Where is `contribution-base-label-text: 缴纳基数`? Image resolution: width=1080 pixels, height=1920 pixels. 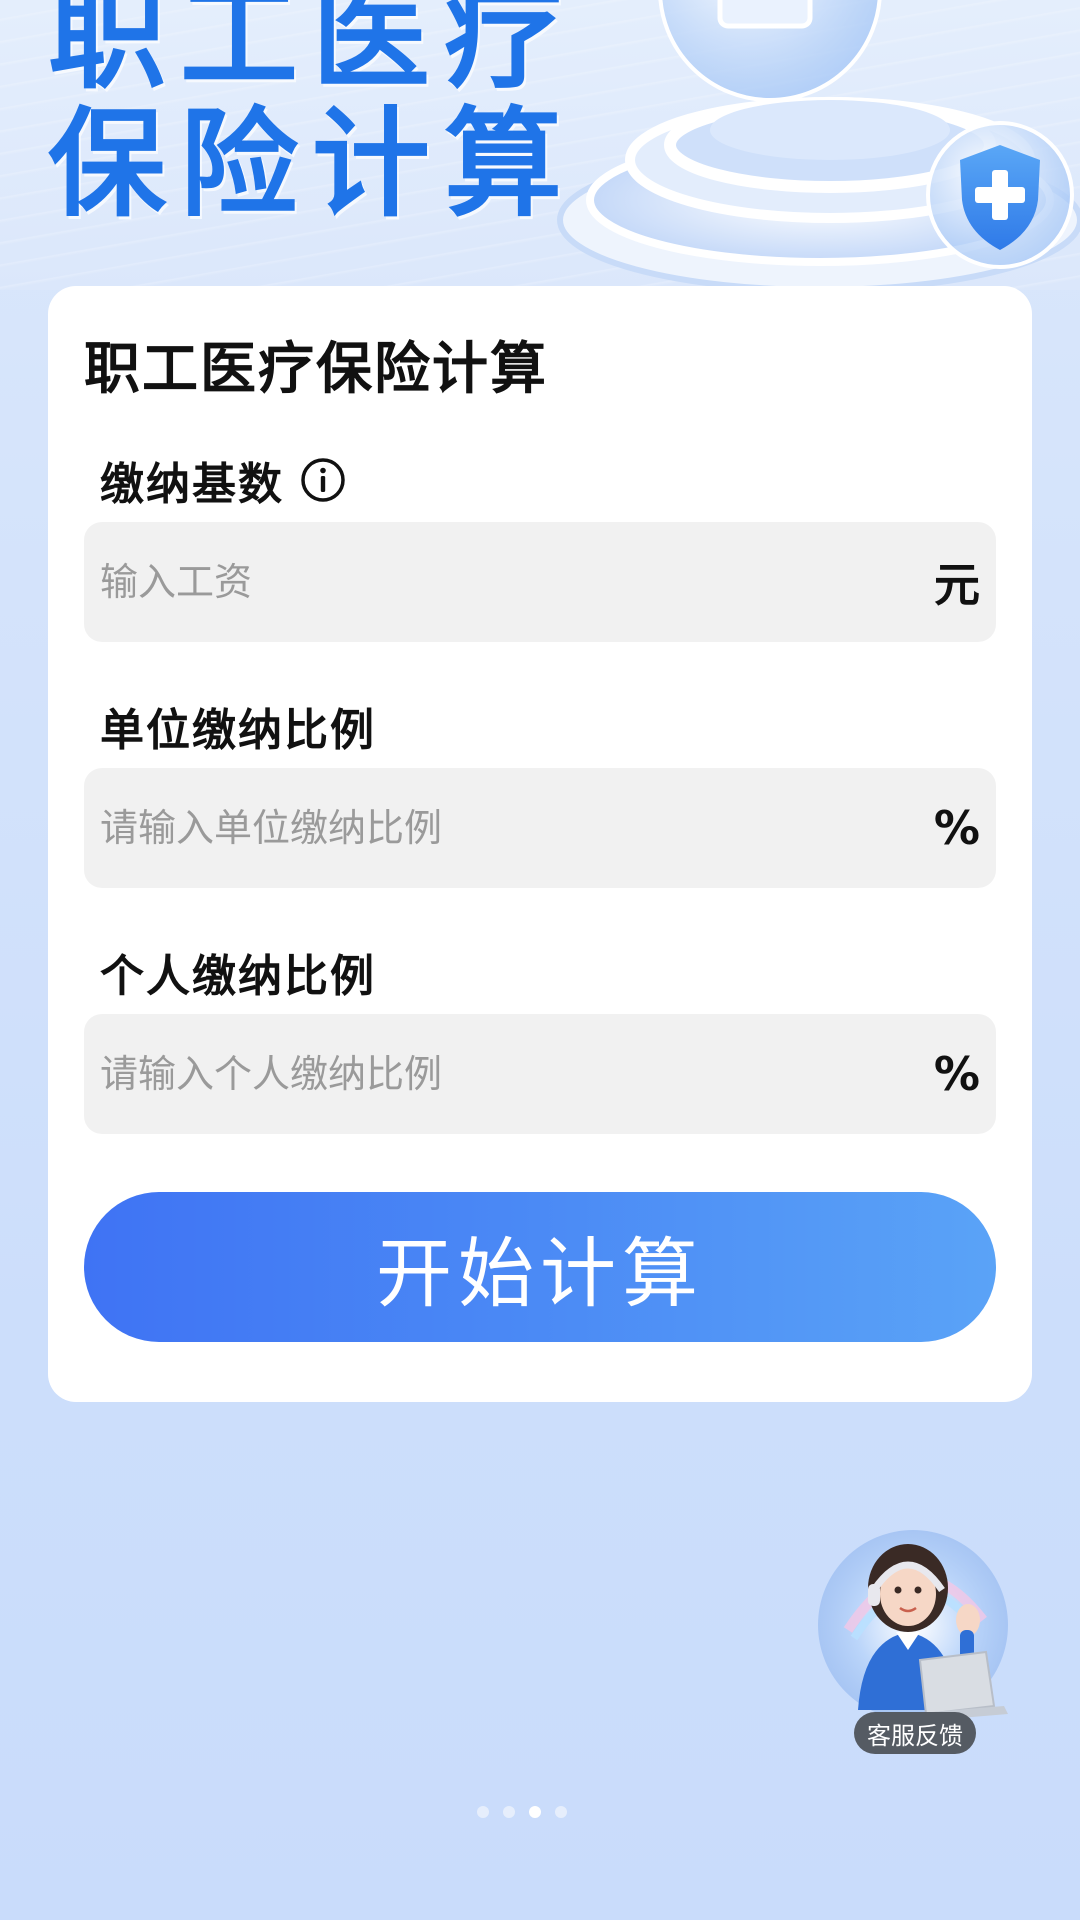 contribution-base-label-text: 缴纳基数 is located at coordinates (192, 484).